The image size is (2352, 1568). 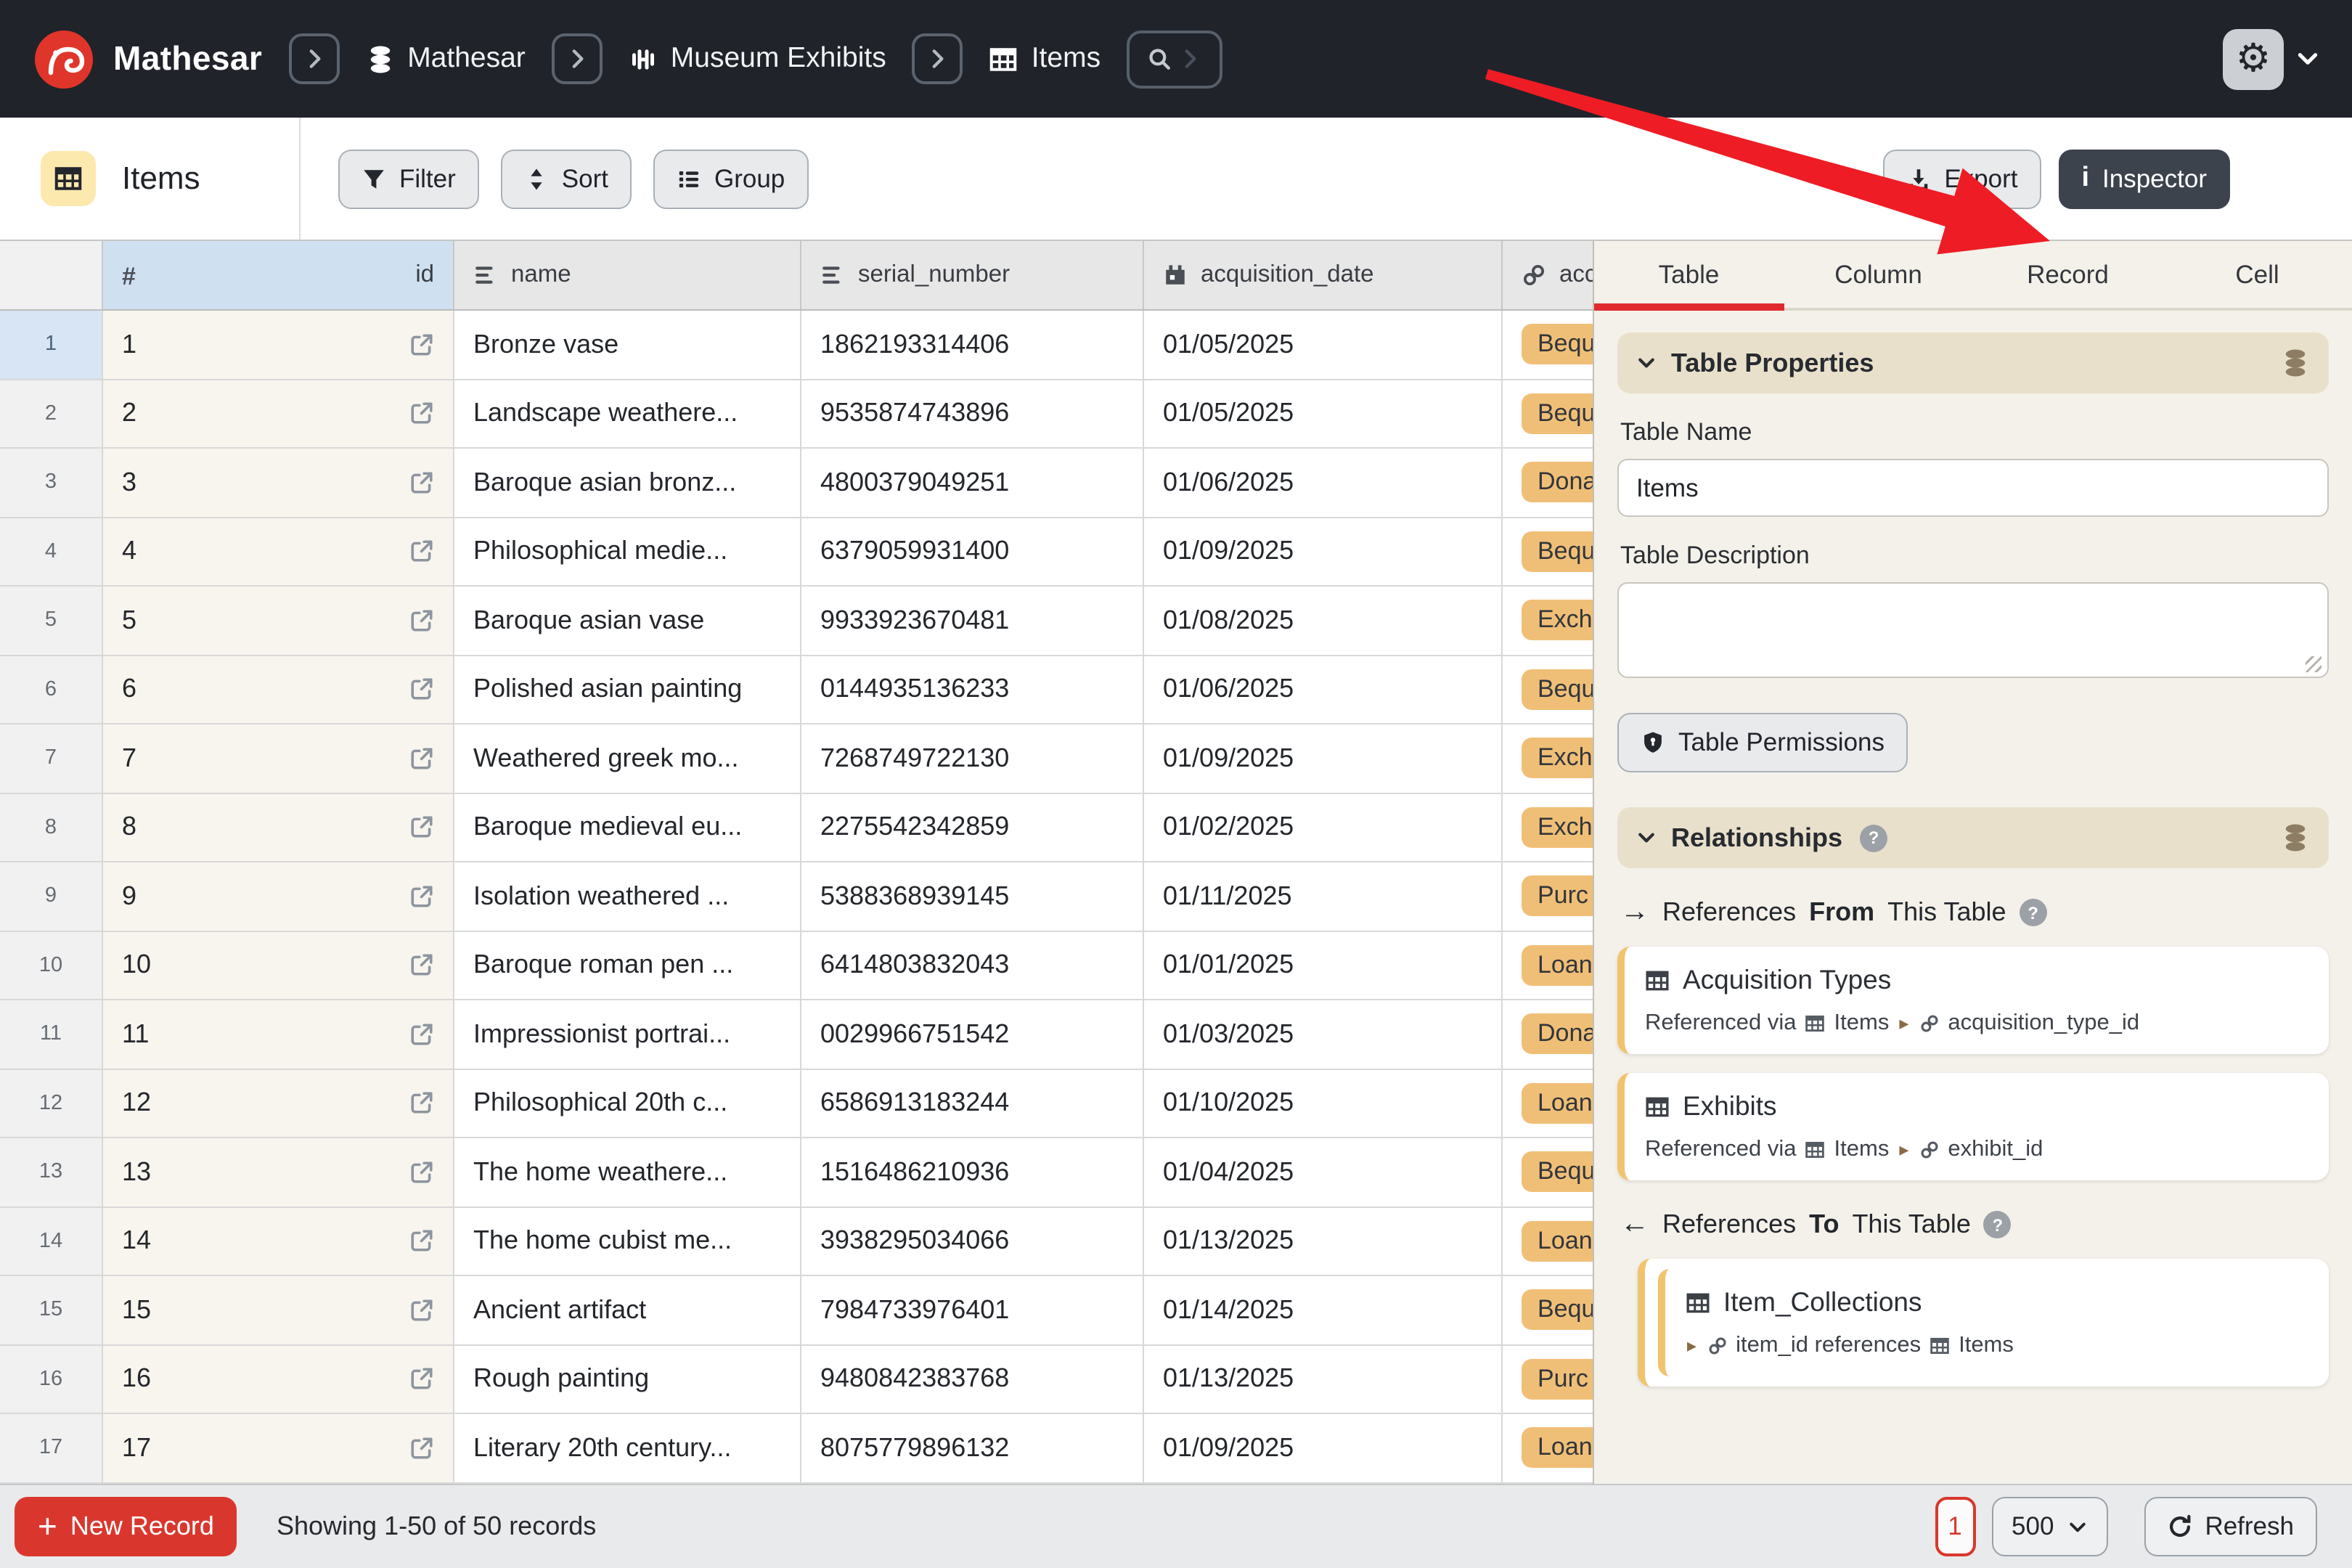 What do you see at coordinates (2258, 275) in the screenshot?
I see `inspector-tab-cell: Cell` at bounding box center [2258, 275].